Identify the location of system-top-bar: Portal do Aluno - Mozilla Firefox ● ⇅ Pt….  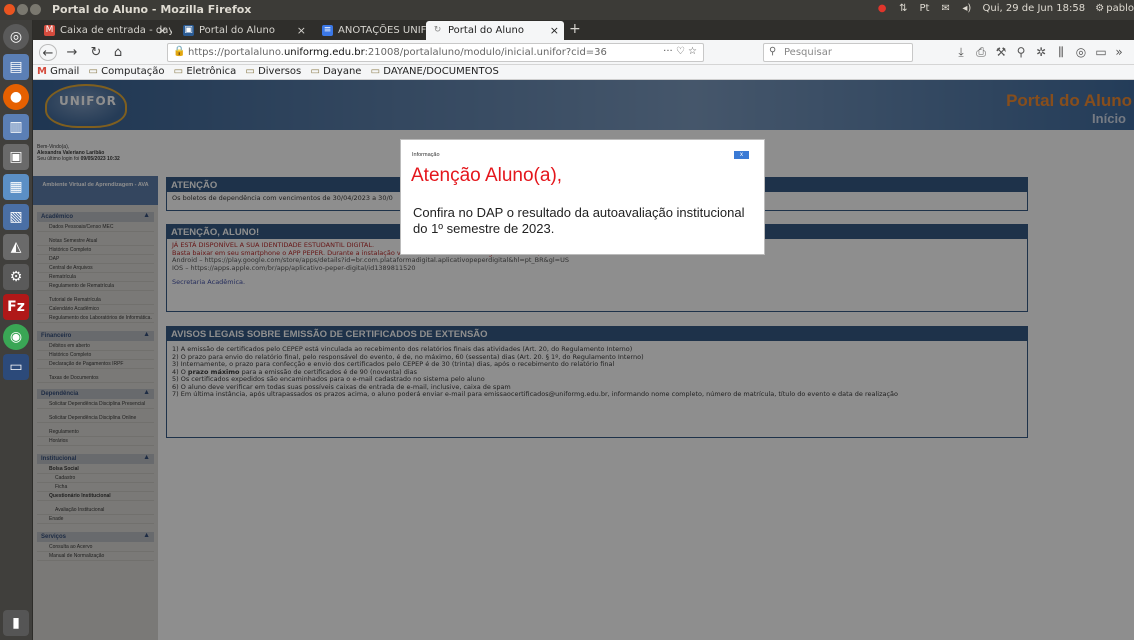
(567, 10).